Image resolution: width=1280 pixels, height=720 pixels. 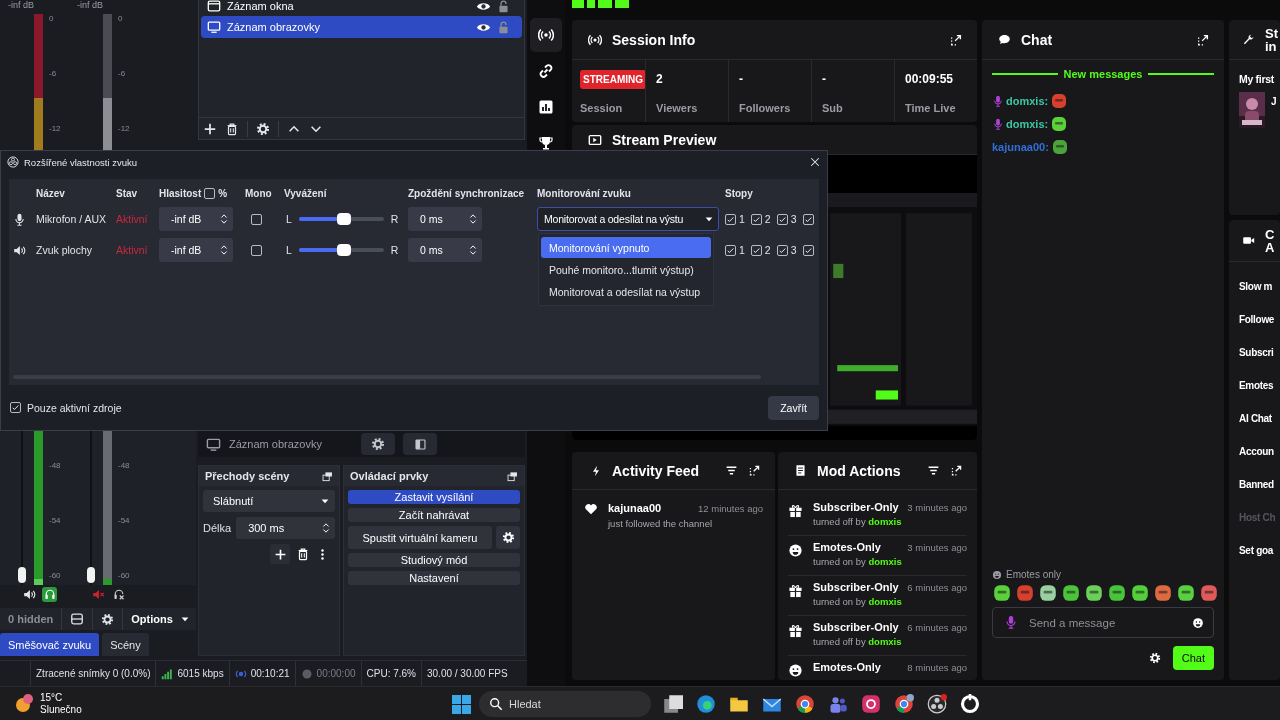 What do you see at coordinates (937, 704) in the screenshot?
I see `recorder-icon` at bounding box center [937, 704].